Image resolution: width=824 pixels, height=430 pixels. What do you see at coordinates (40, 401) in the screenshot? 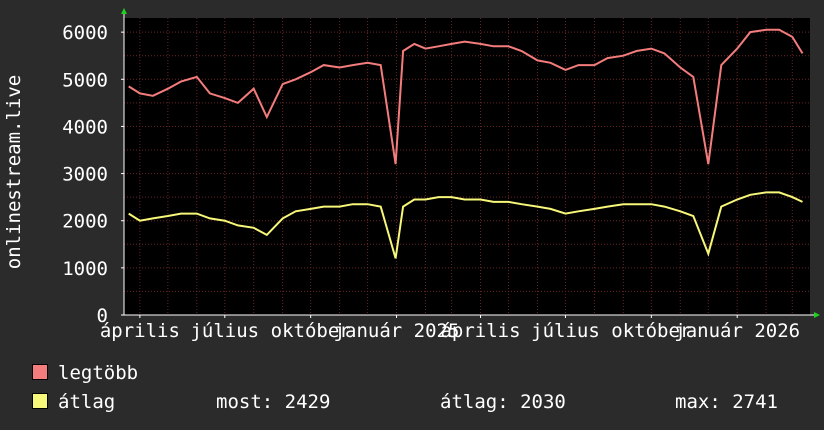
I see `legend-swatch-avg` at bounding box center [40, 401].